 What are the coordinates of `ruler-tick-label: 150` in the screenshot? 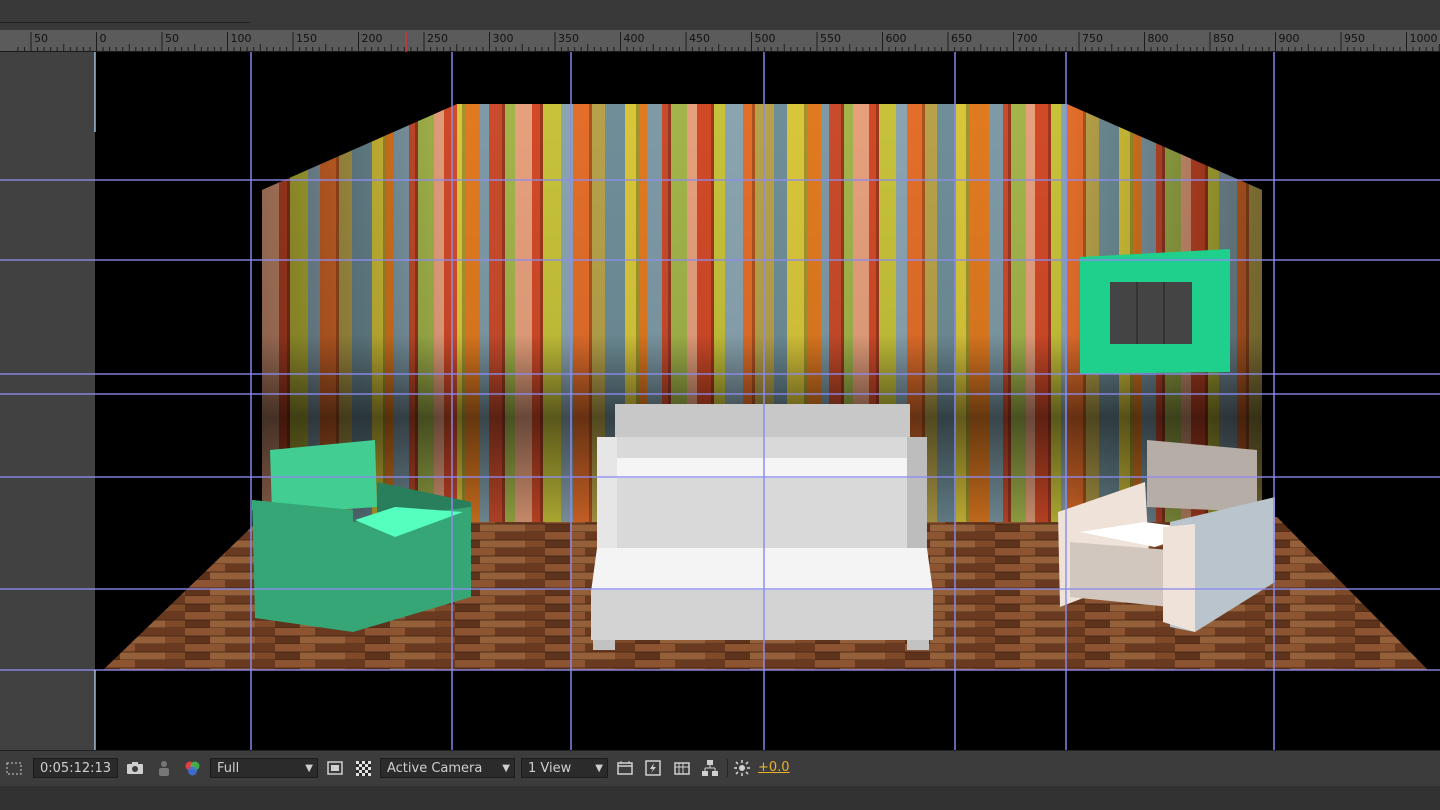 It's located at (306, 38).